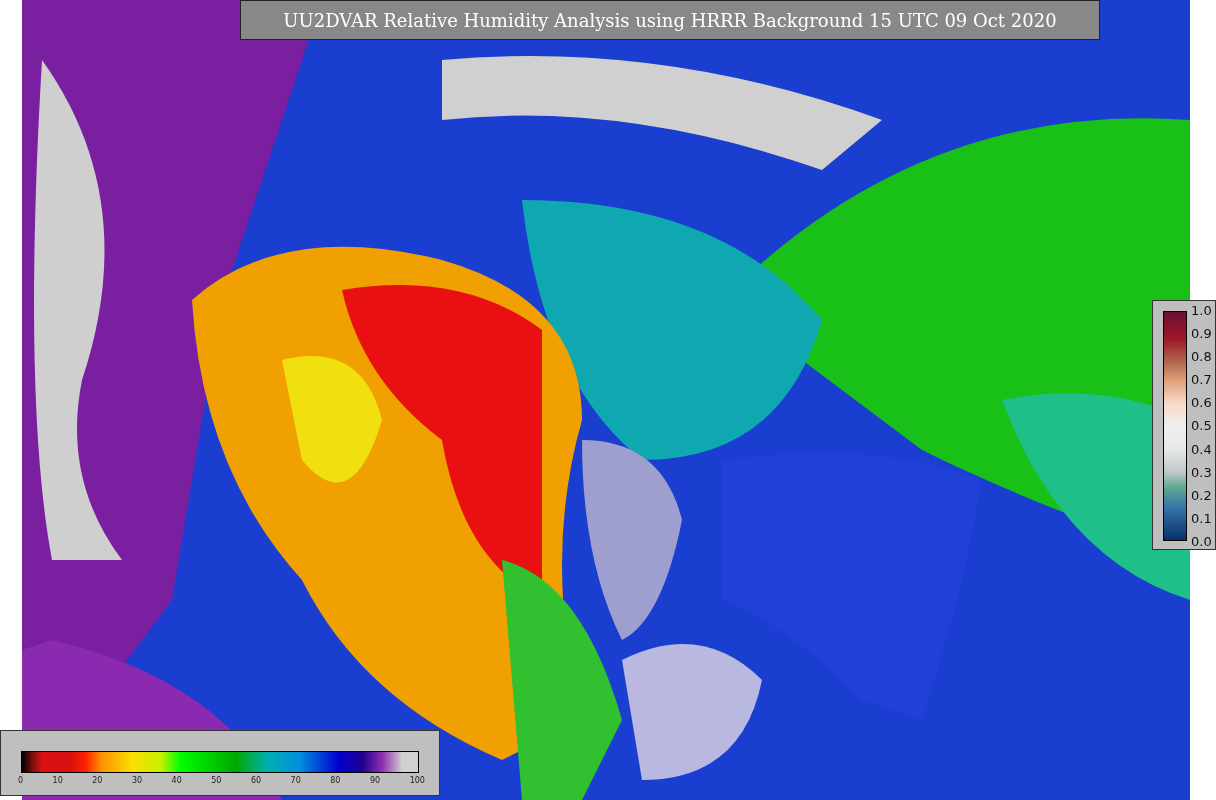 The image size is (1216, 800). I want to click on tick-label: 0.6, so click(1201, 403).